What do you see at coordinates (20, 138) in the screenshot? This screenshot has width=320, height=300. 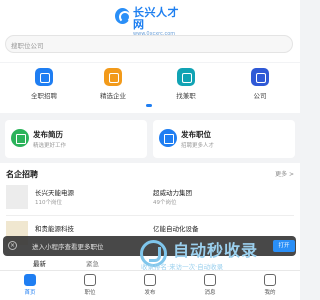 I see `resume-icon` at bounding box center [20, 138].